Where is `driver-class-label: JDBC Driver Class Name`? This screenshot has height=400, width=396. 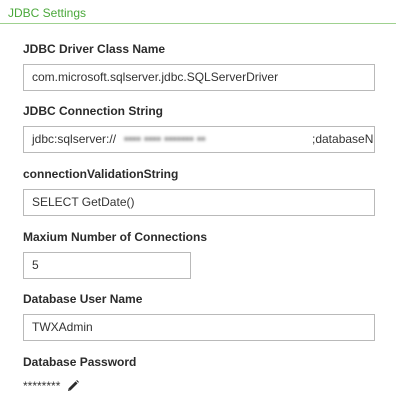
driver-class-label: JDBC Driver Class Name is located at coordinates (94, 49).